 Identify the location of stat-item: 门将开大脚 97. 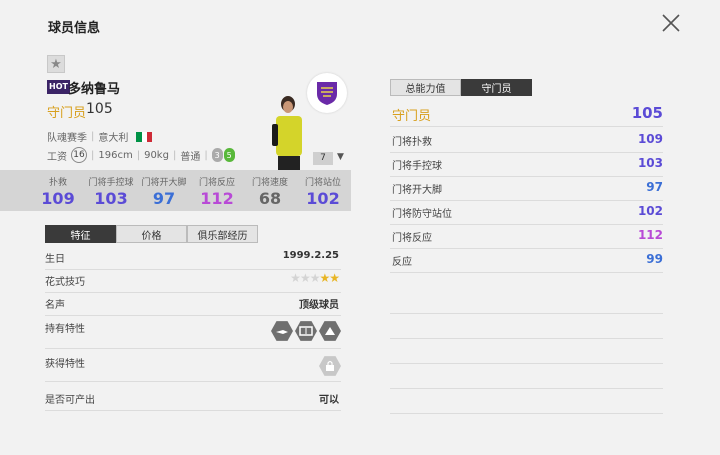
(164, 190).